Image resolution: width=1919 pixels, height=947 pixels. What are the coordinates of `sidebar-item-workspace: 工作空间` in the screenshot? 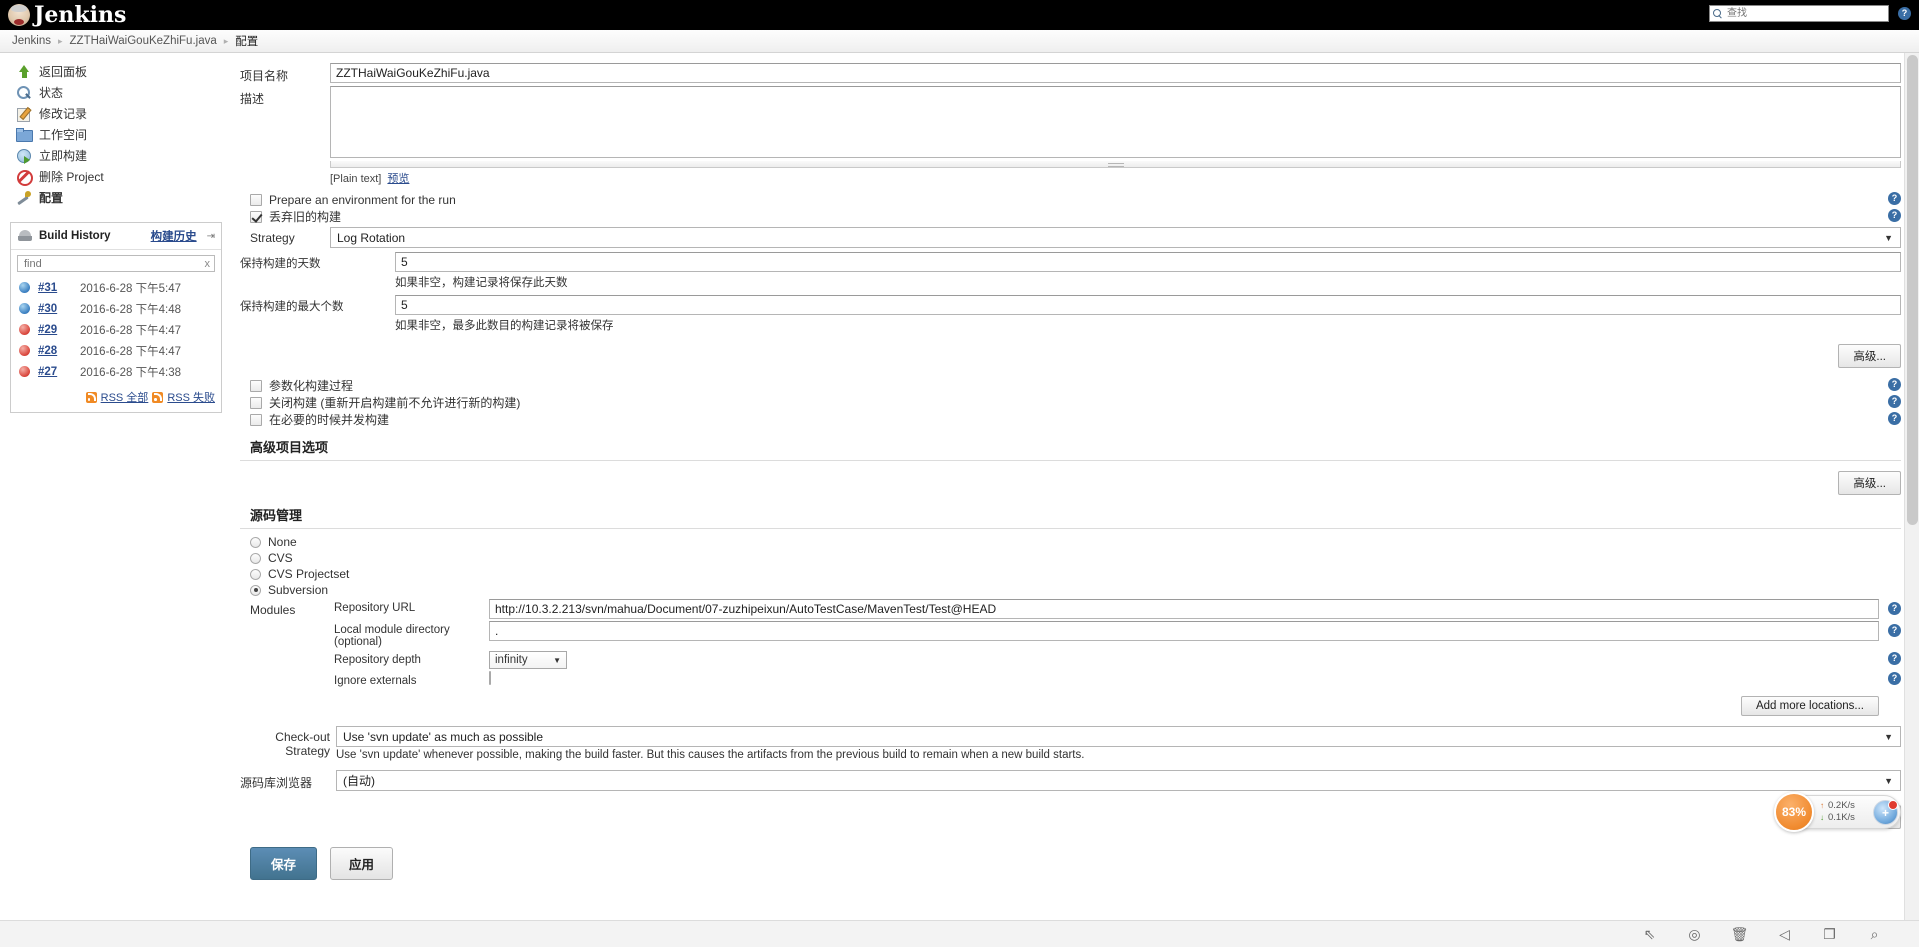 It's located at (121, 134).